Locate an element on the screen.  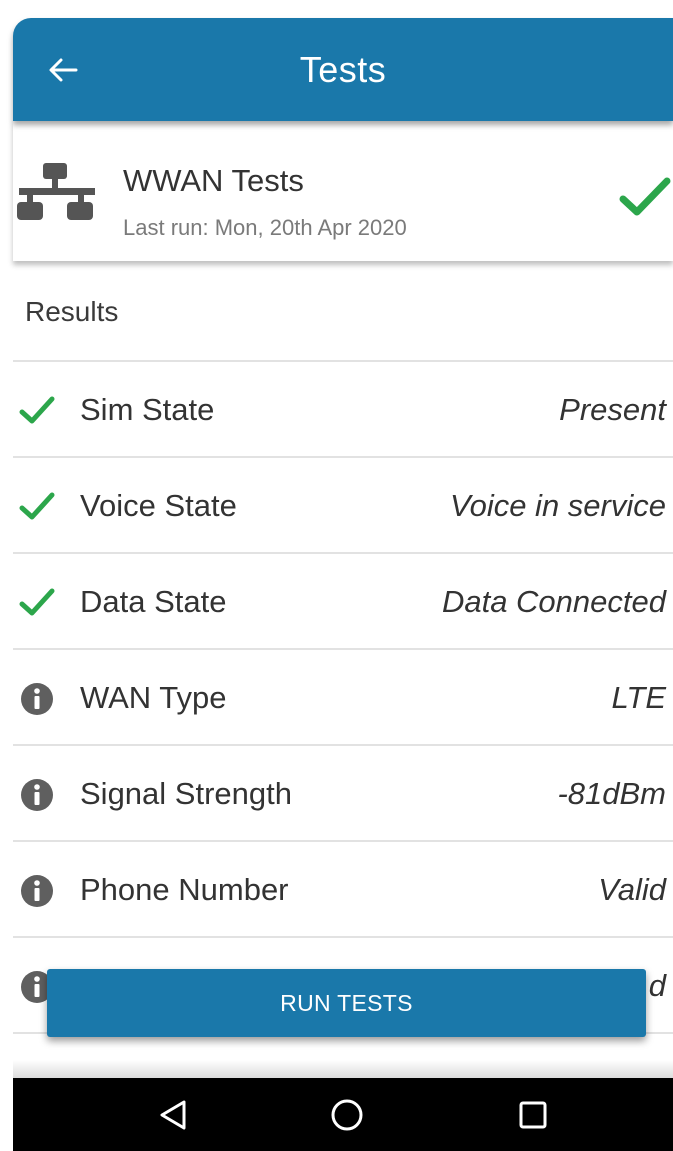
page-title: Tests is located at coordinates (343, 69).